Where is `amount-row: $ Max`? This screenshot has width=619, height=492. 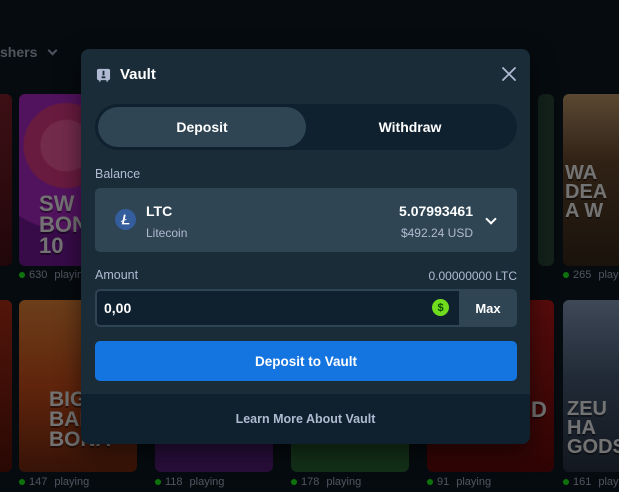 amount-row: $ Max is located at coordinates (306, 308).